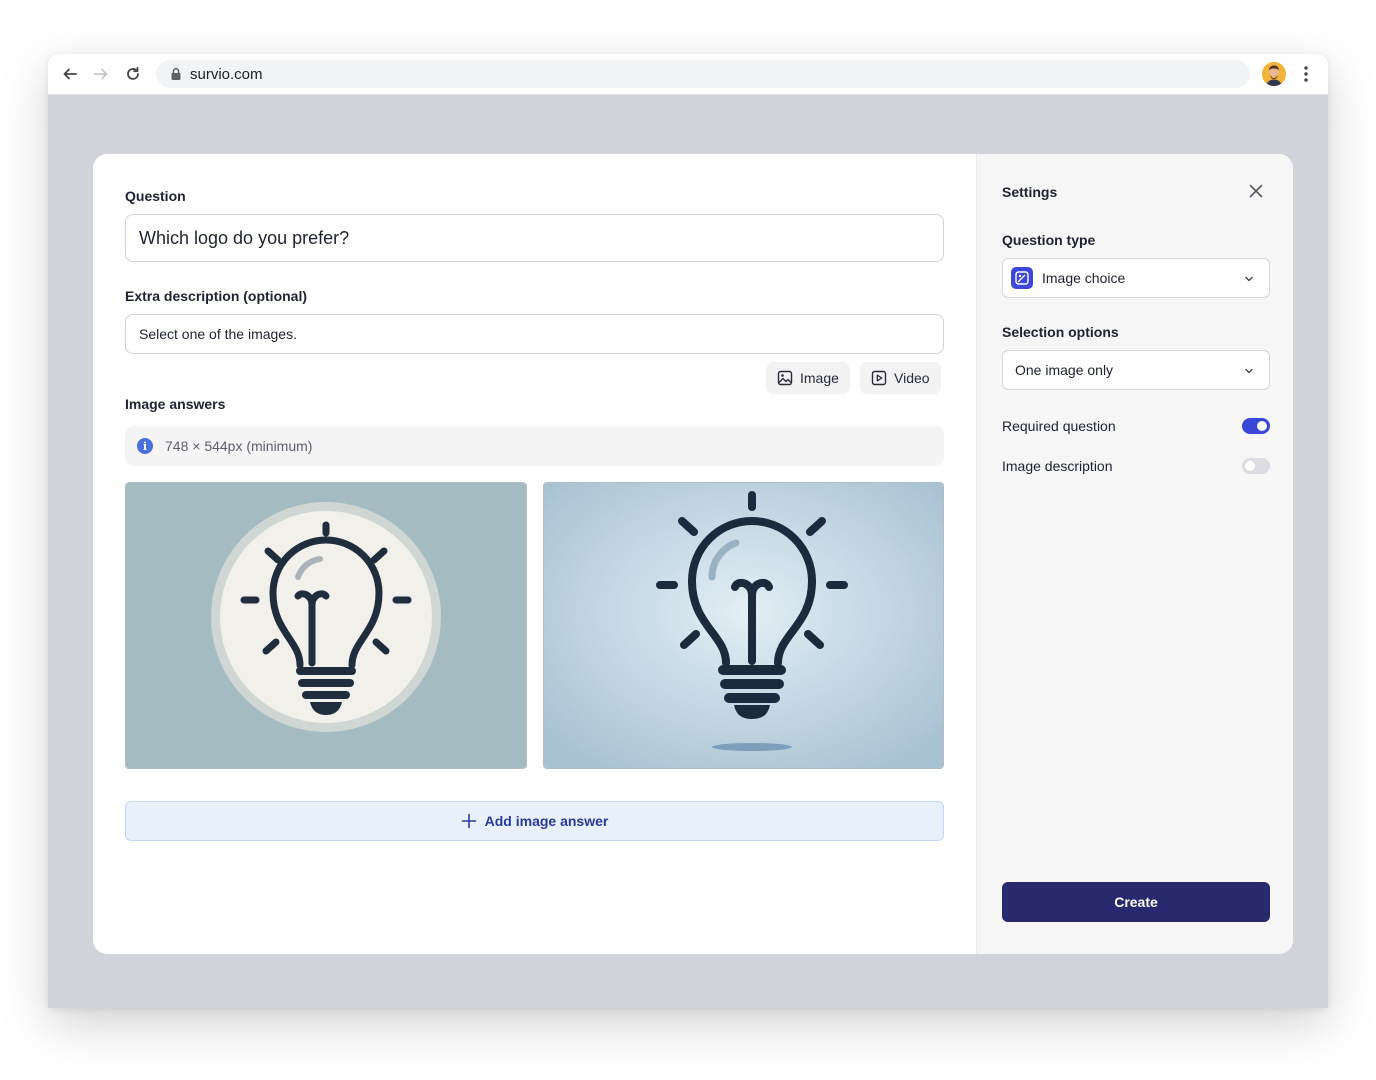 Image resolution: width=1376 pixels, height=1080 pixels. I want to click on required-question-label: Required question, so click(1059, 426).